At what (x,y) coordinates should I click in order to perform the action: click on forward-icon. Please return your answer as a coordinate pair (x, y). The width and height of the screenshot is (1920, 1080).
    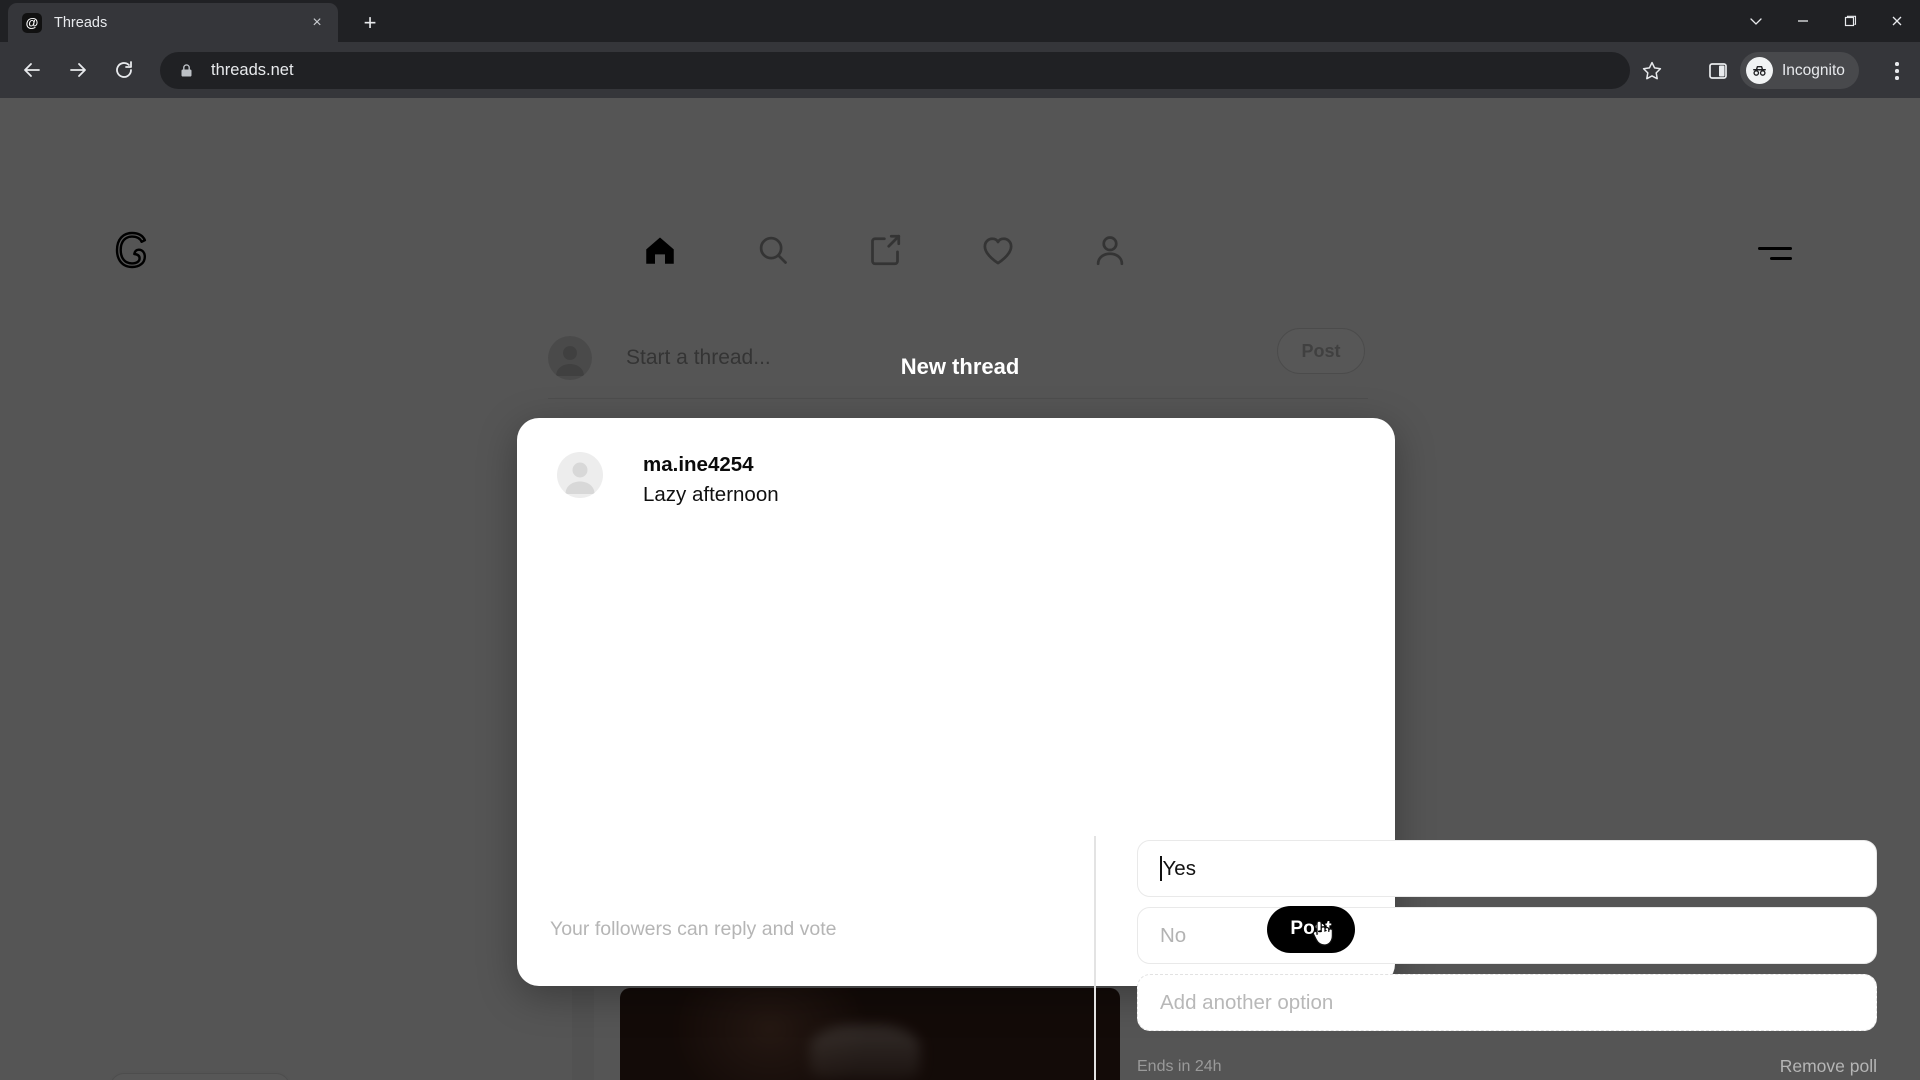
    Looking at the image, I should click on (78, 70).